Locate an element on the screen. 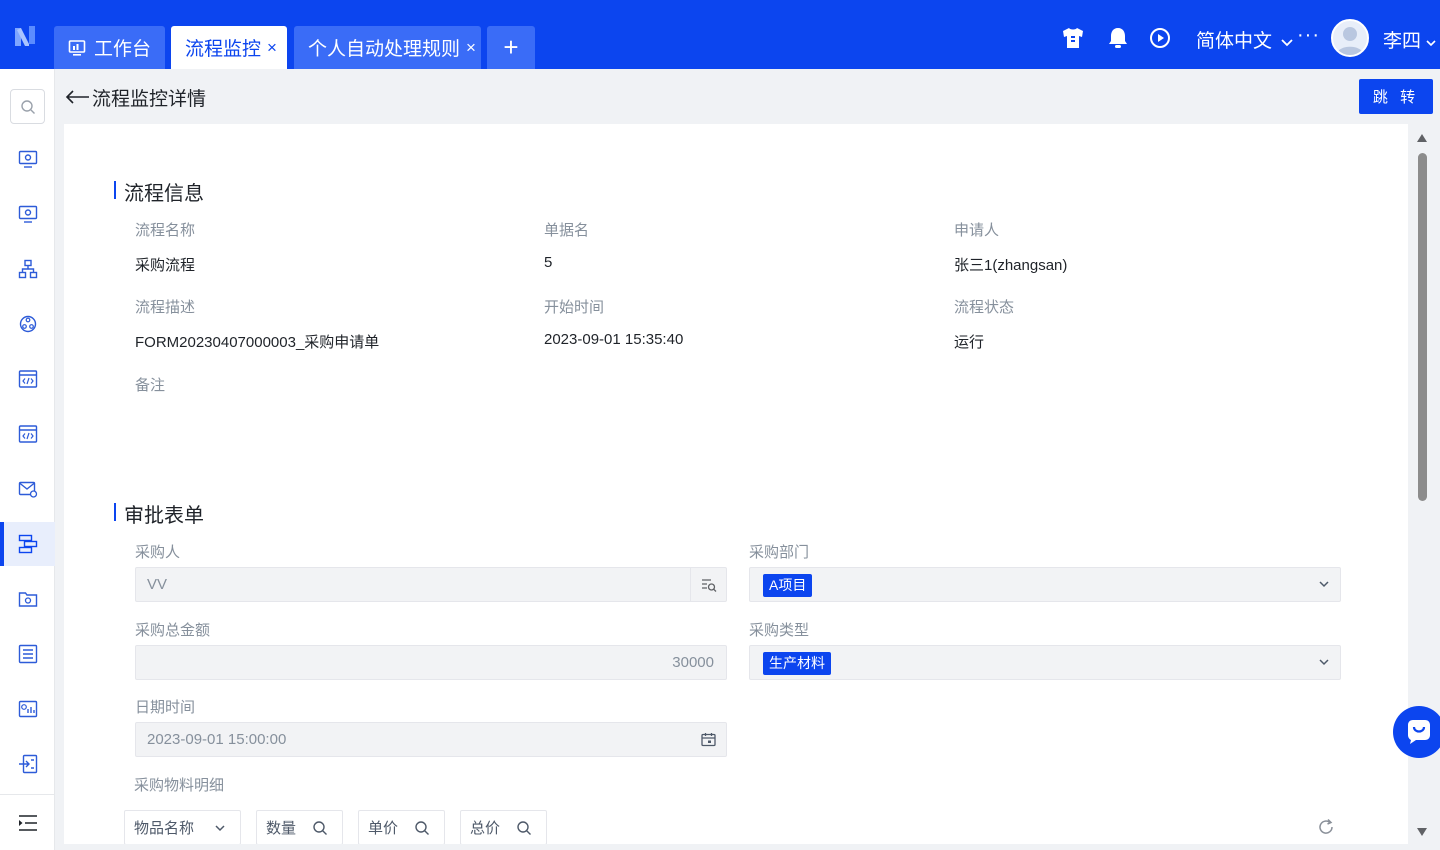 The height and width of the screenshot is (850, 1440). purchaser-field: VV is located at coordinates (431, 584).